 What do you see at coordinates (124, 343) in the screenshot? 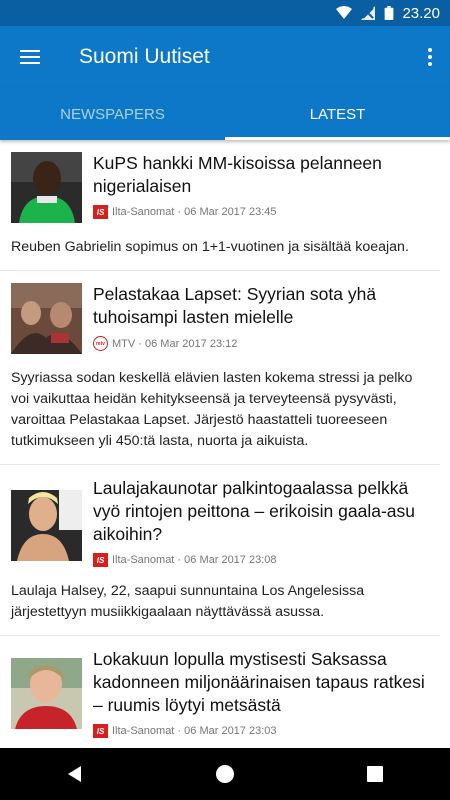
I see `article-source: MTV` at bounding box center [124, 343].